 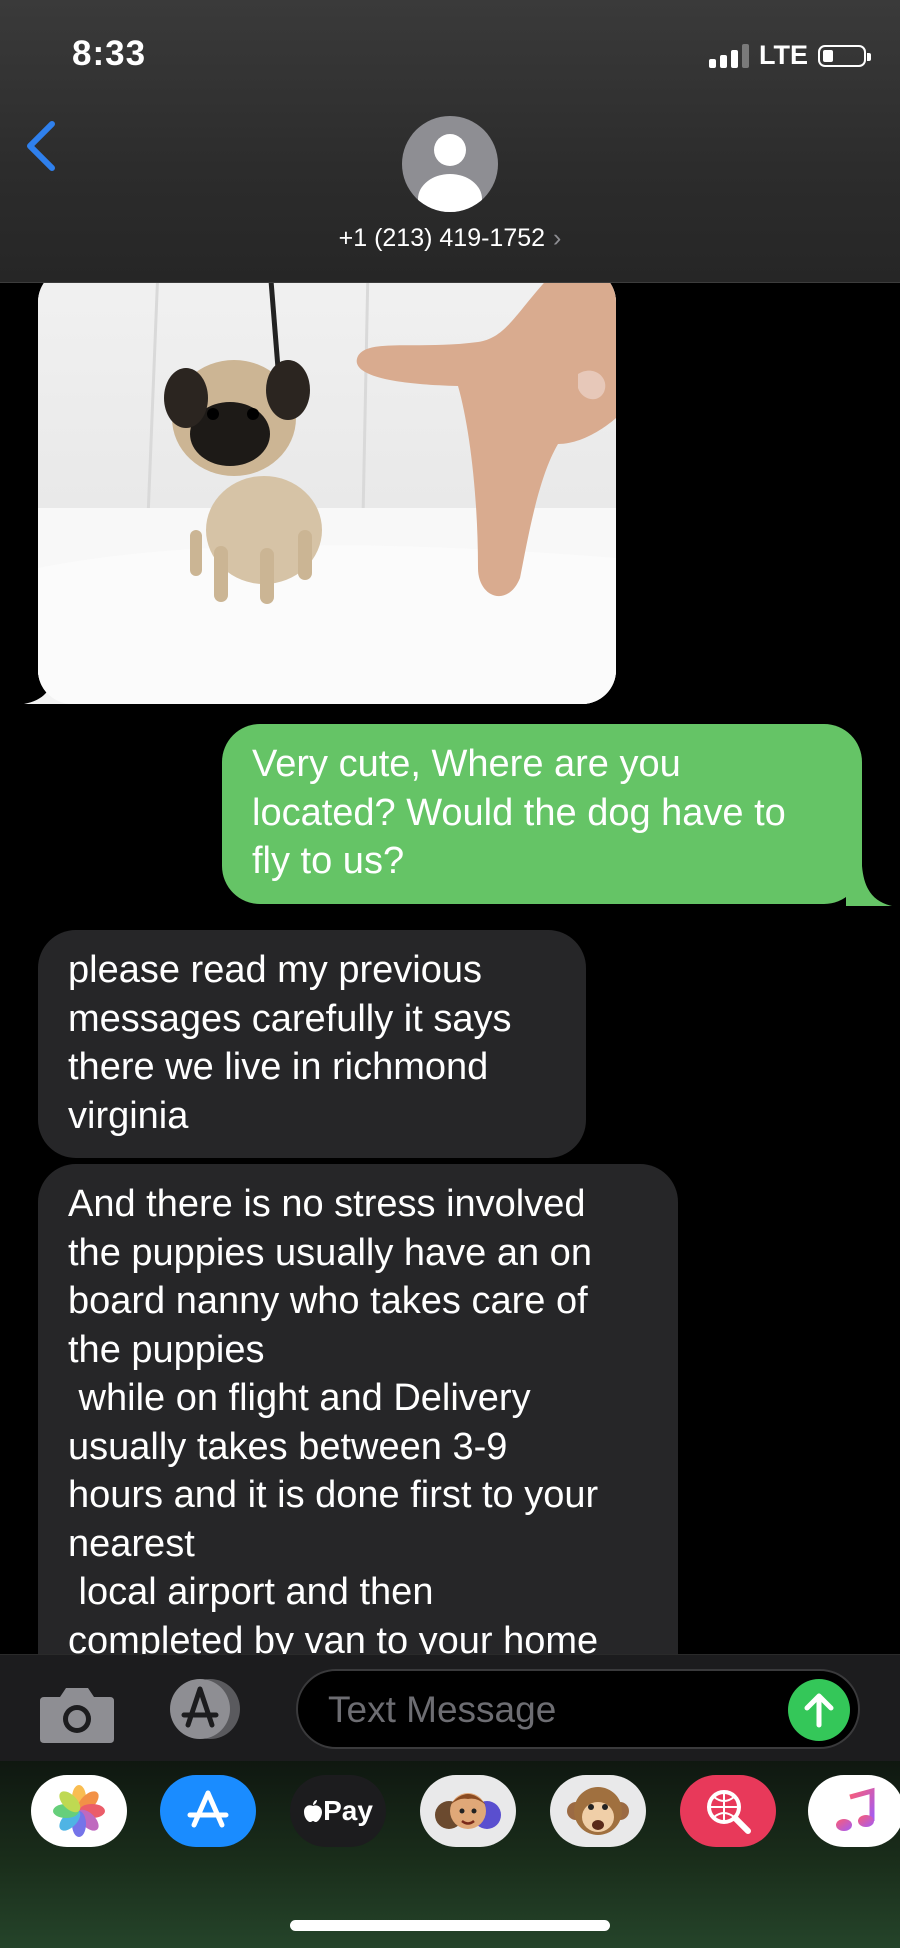 I want to click on web-images-app-button, so click(x=728, y=1811).